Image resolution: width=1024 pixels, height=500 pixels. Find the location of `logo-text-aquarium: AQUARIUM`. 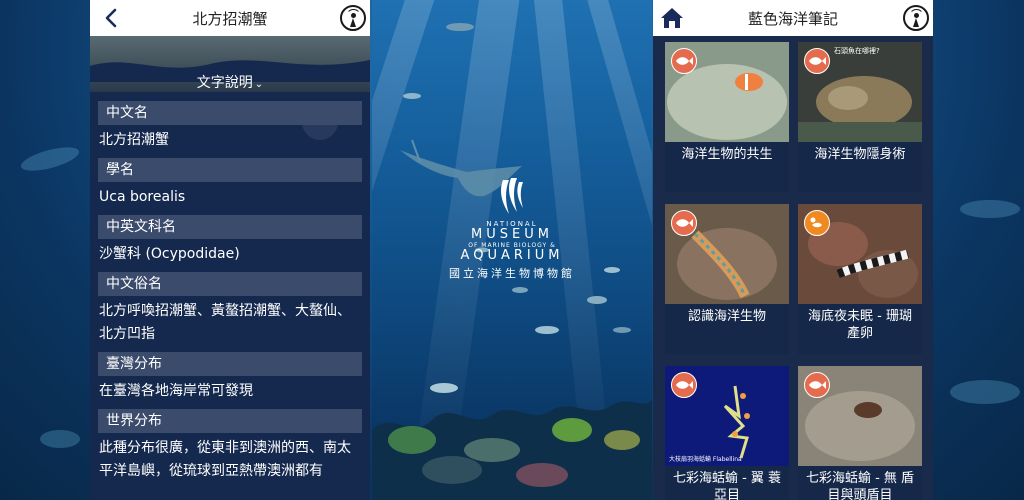

logo-text-aquarium: AQUARIUM is located at coordinates (512, 255).